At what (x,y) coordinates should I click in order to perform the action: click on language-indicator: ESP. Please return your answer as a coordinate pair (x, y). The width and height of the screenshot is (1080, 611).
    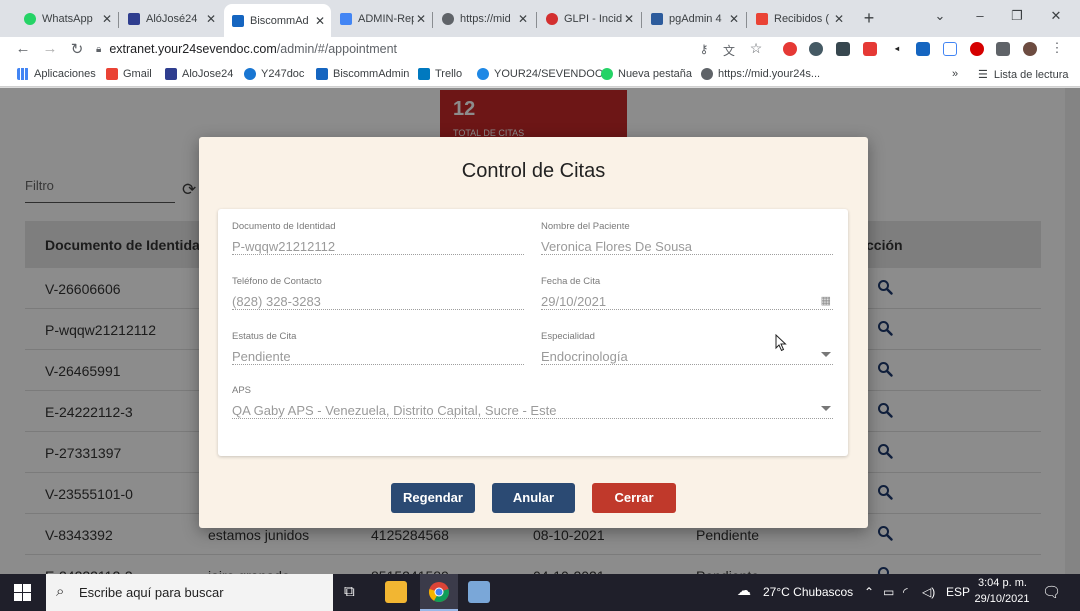
    Looking at the image, I should click on (958, 592).